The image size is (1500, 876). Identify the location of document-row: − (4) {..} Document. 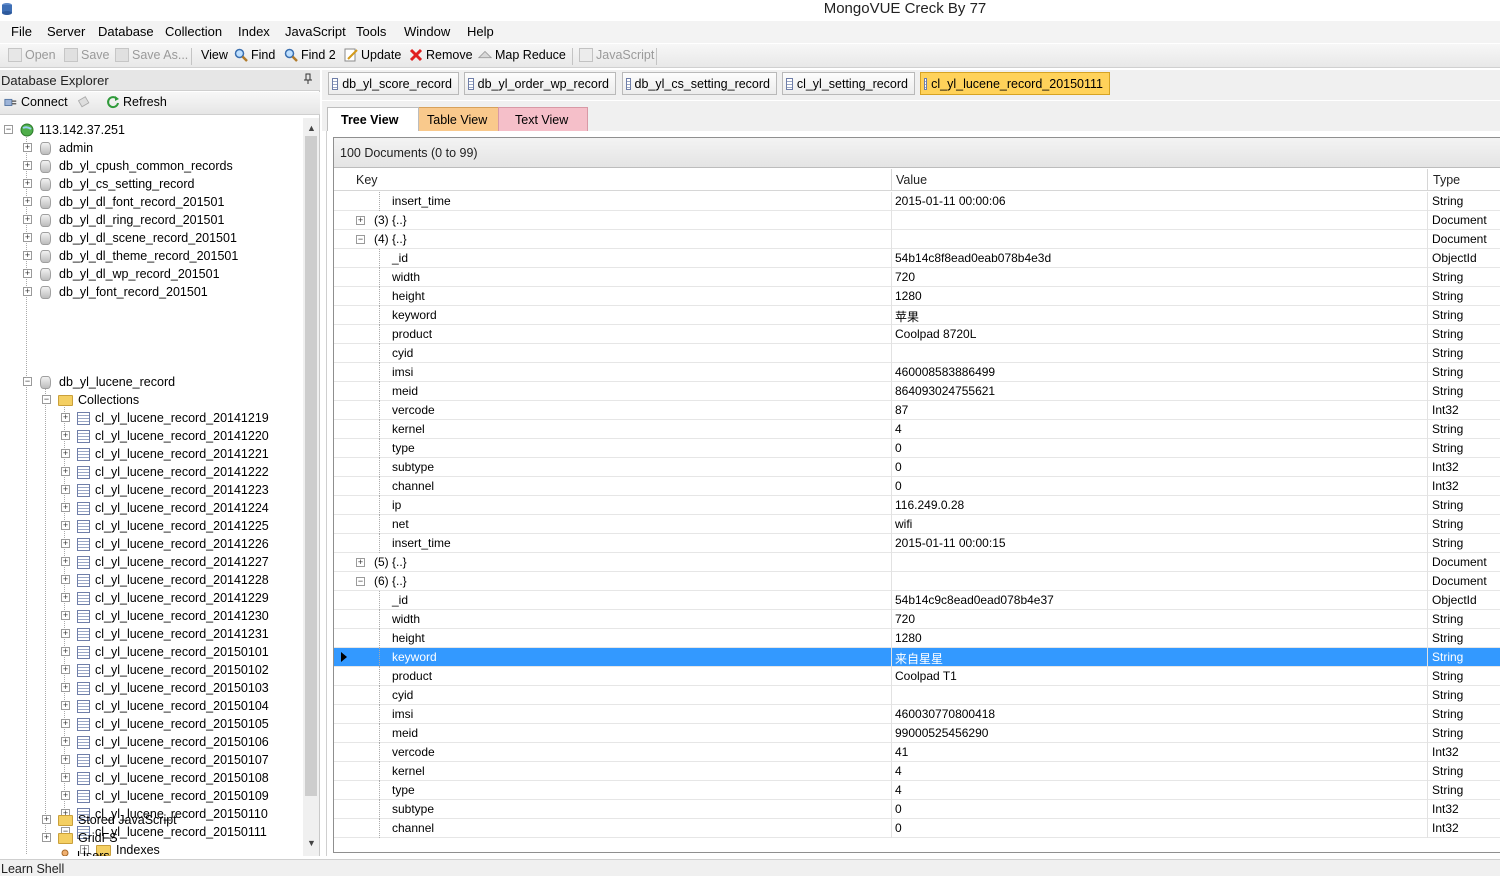
(917, 239).